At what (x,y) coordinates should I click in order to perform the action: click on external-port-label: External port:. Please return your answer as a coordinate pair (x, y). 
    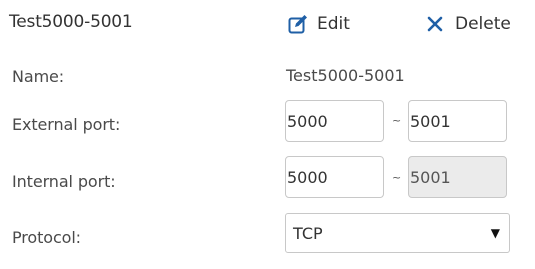
    Looking at the image, I should click on (66, 124).